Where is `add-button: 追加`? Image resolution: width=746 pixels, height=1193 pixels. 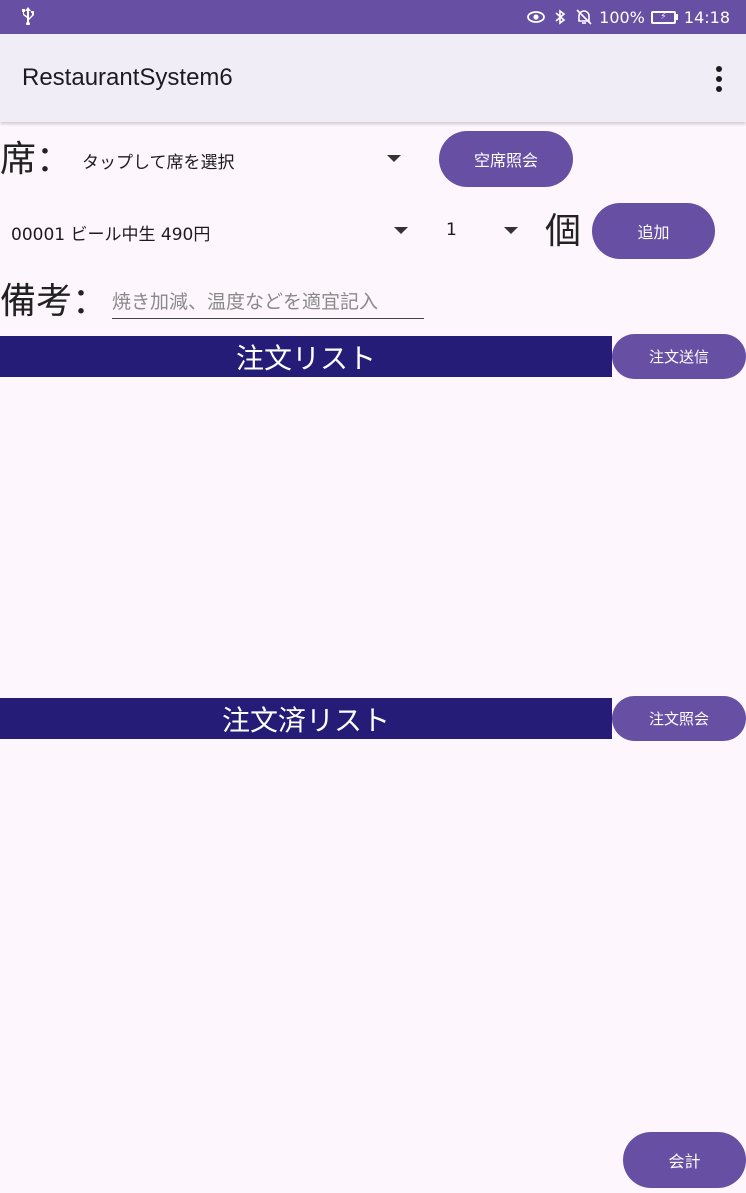 add-button: 追加 is located at coordinates (653, 231).